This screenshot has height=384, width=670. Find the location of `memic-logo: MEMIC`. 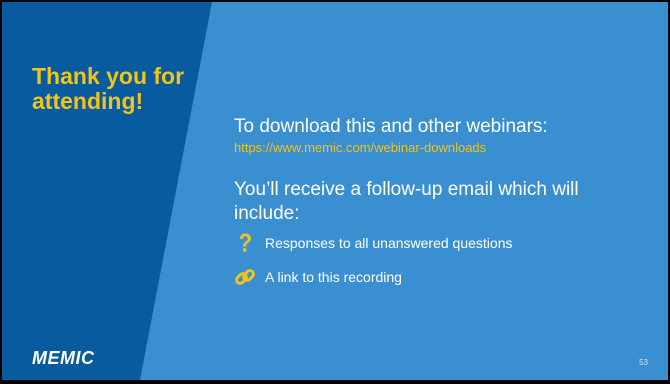

memic-logo: MEMIC is located at coordinates (63, 358).